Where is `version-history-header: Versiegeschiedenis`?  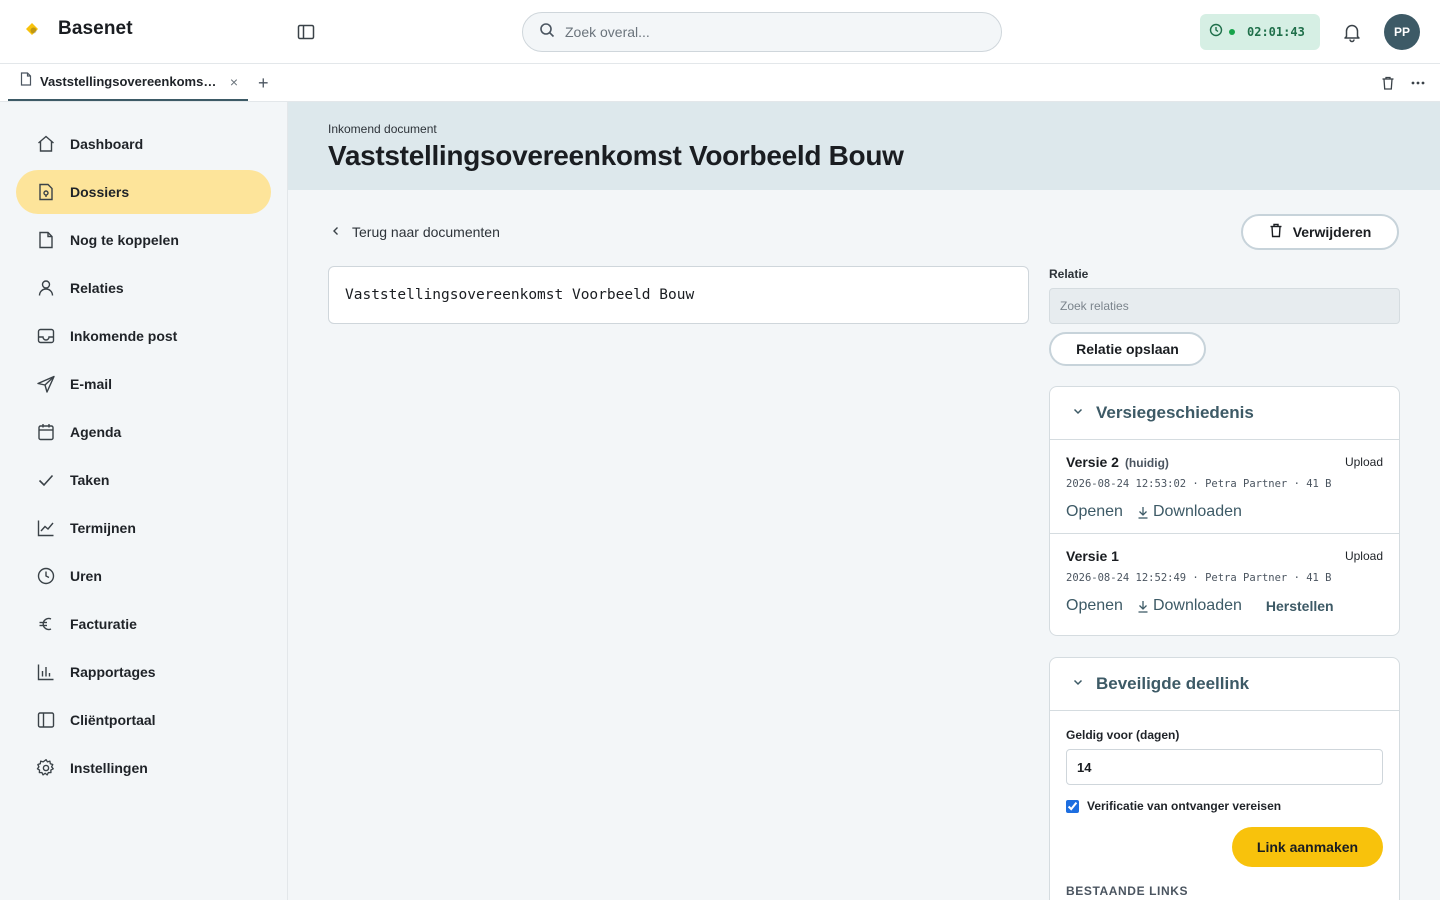 version-history-header: Versiegeschiedenis is located at coordinates (1224, 413).